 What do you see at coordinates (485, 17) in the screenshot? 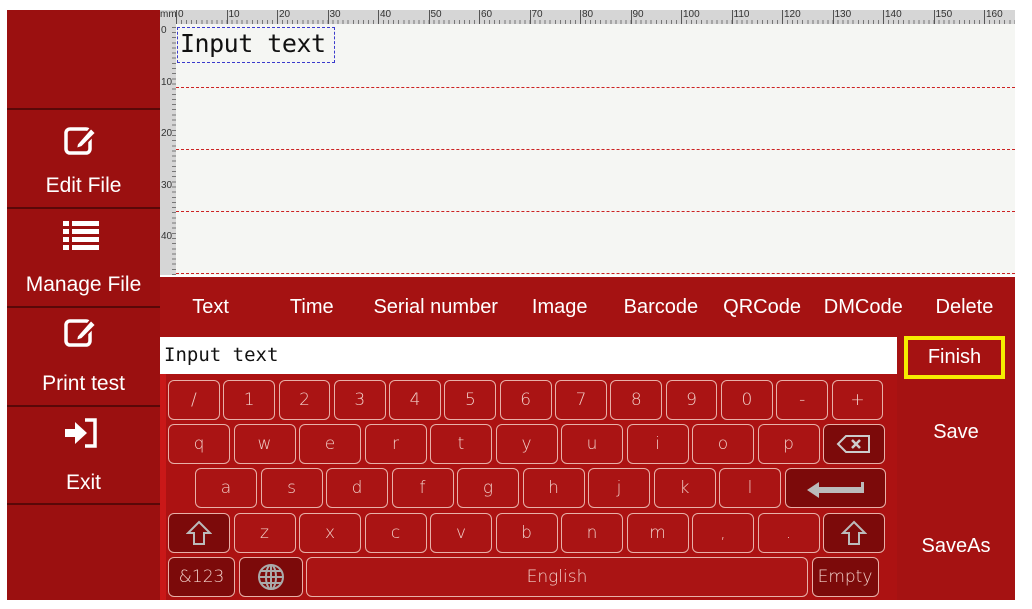
I see `ruler-tick-label: 60` at bounding box center [485, 17].